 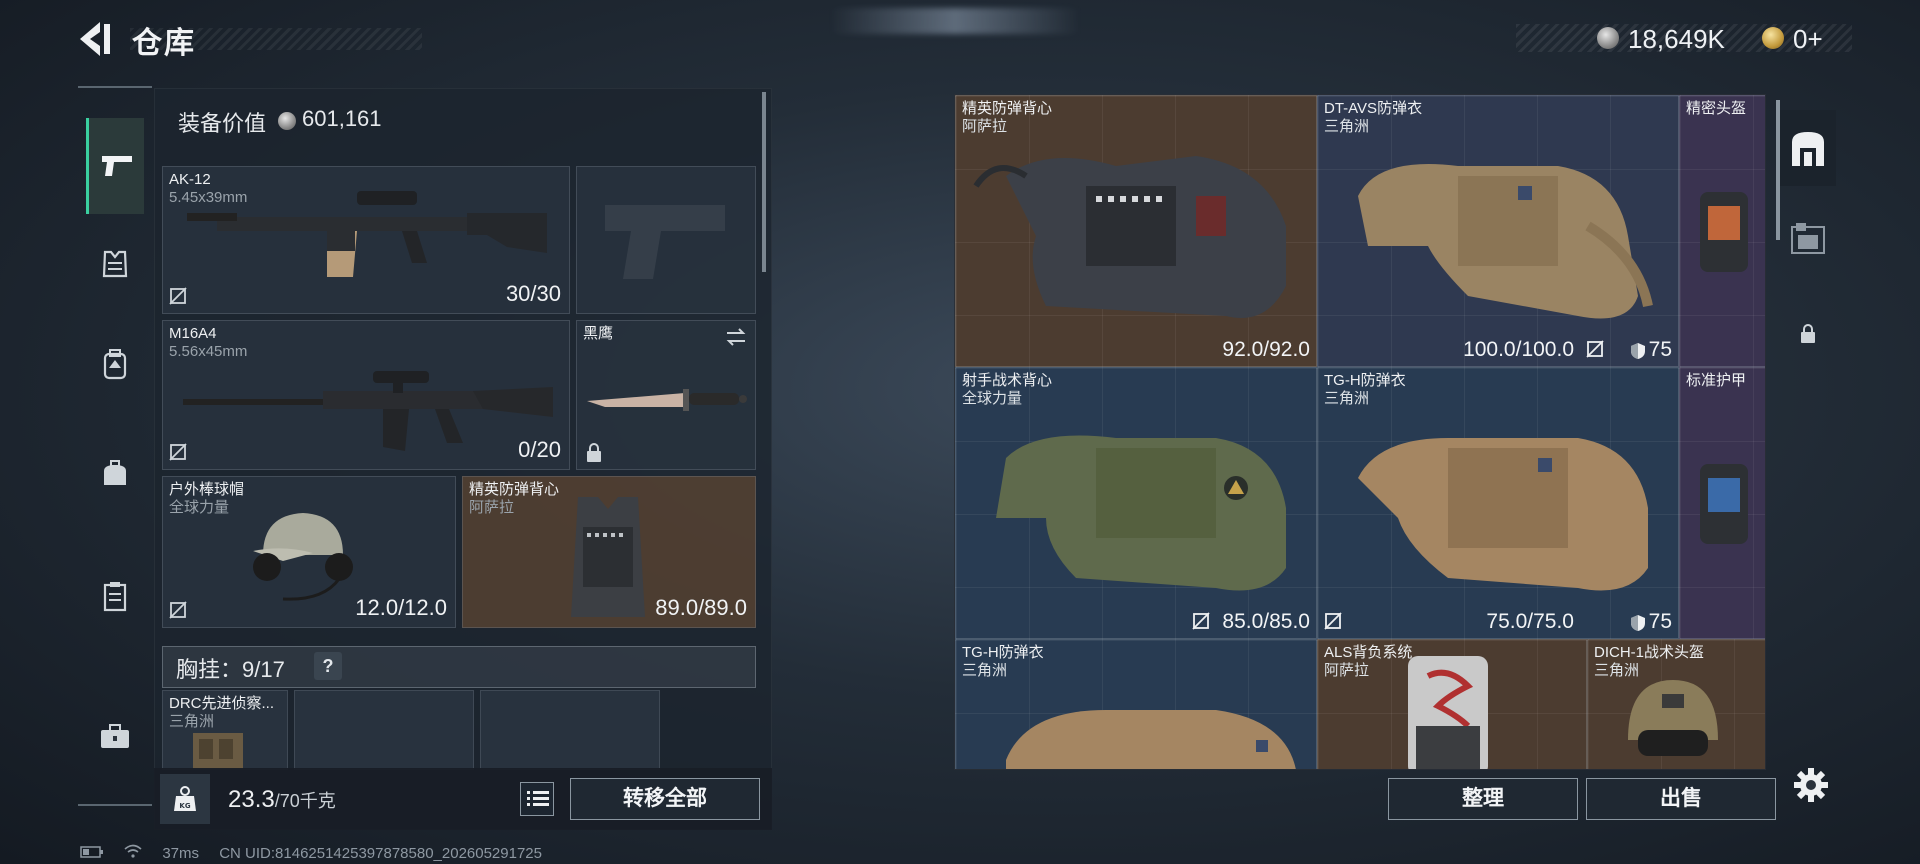 I want to click on pistol-icon, so click(x=116, y=166).